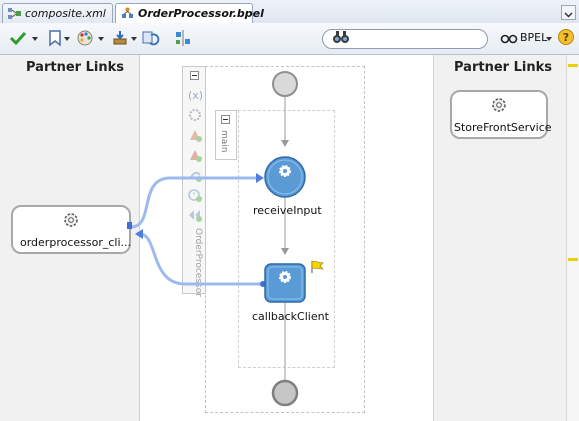 The height and width of the screenshot is (421, 579). Describe the element at coordinates (287, 210) in the screenshot. I see `receive-activity-label: receiveInput` at that location.